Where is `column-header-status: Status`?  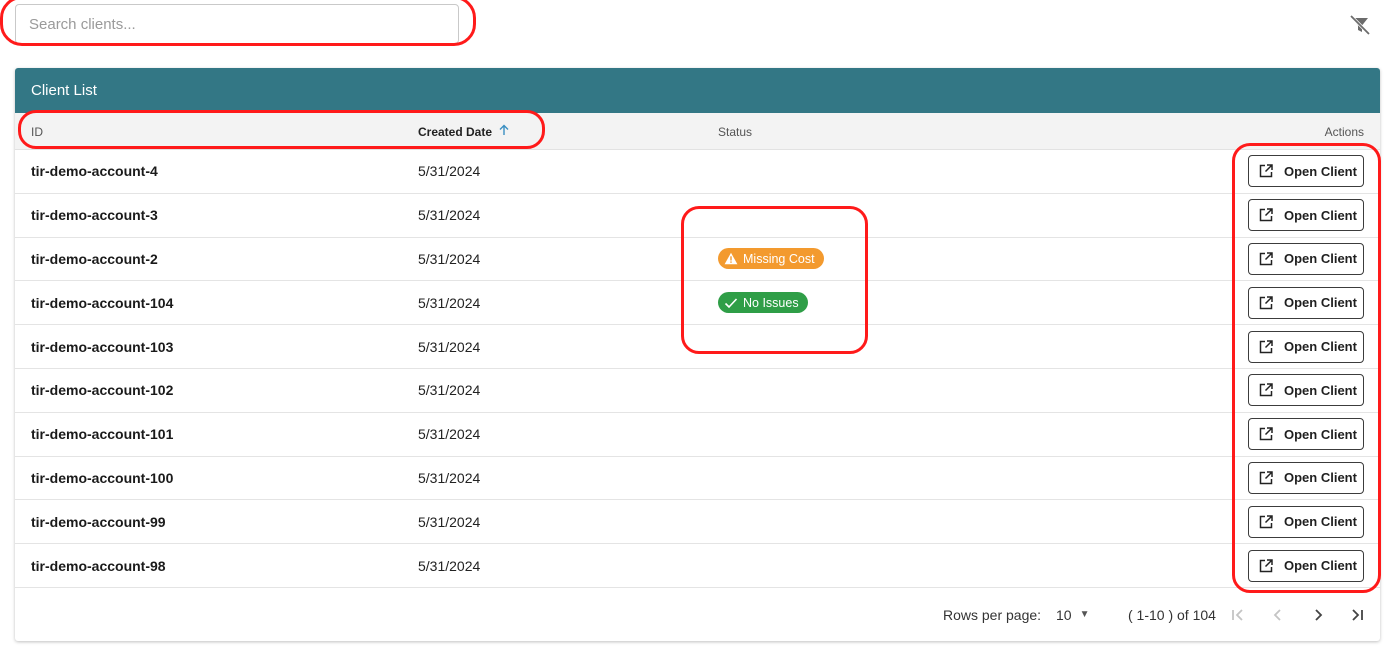 column-header-status: Status is located at coordinates (735, 131).